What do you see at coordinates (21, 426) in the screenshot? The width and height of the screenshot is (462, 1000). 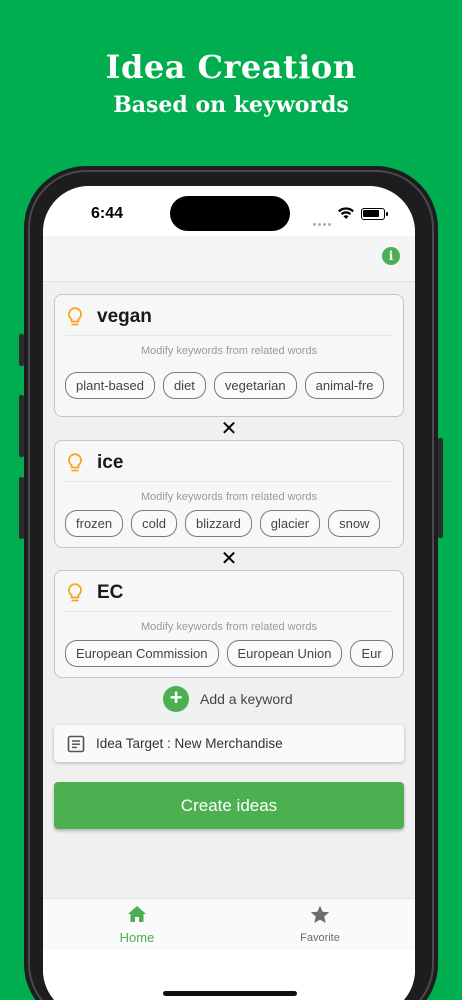 I see `volume-up-button` at bounding box center [21, 426].